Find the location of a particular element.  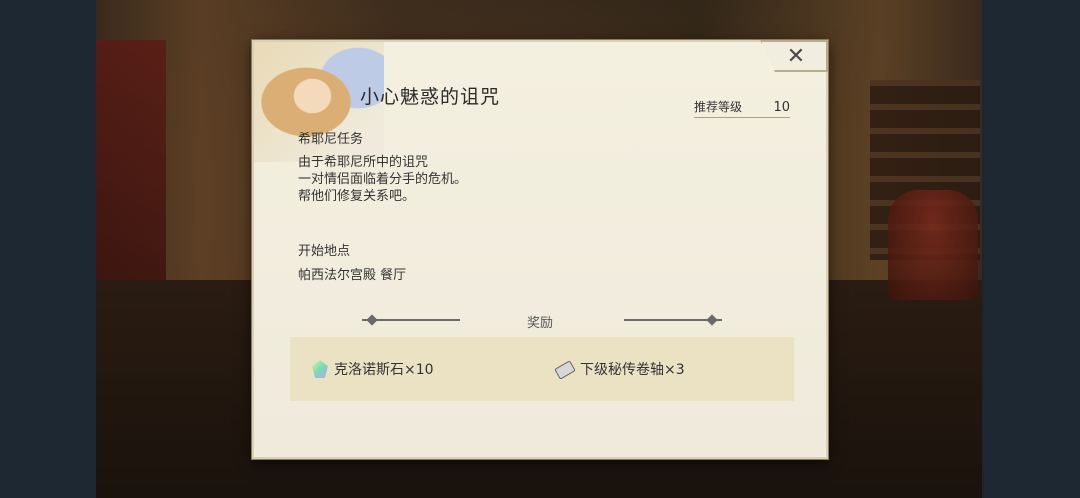

chair-decoration is located at coordinates (933, 245).